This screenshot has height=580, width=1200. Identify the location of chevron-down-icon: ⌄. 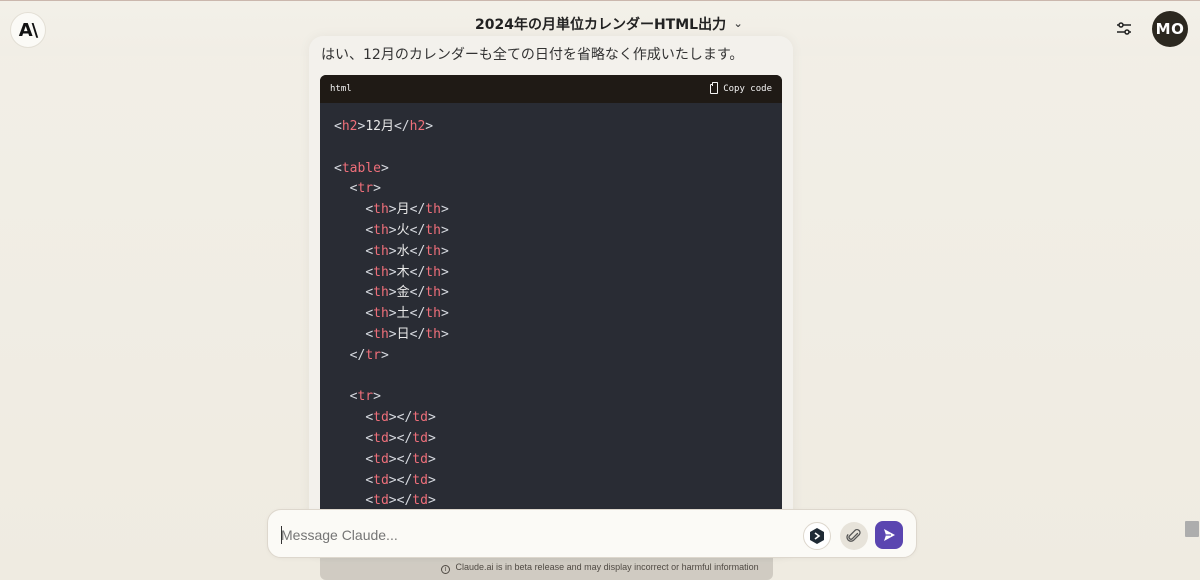
(738, 23).